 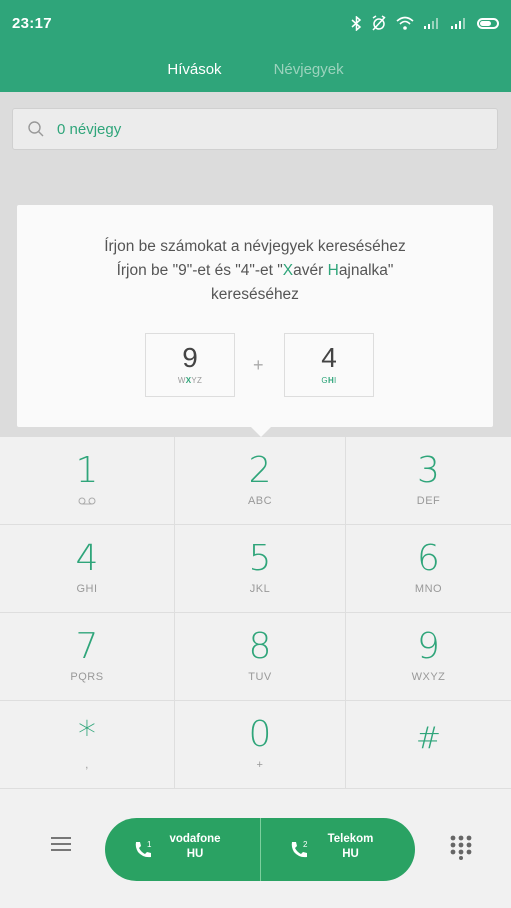 What do you see at coordinates (405, 23) in the screenshot?
I see `wifi-icon` at bounding box center [405, 23].